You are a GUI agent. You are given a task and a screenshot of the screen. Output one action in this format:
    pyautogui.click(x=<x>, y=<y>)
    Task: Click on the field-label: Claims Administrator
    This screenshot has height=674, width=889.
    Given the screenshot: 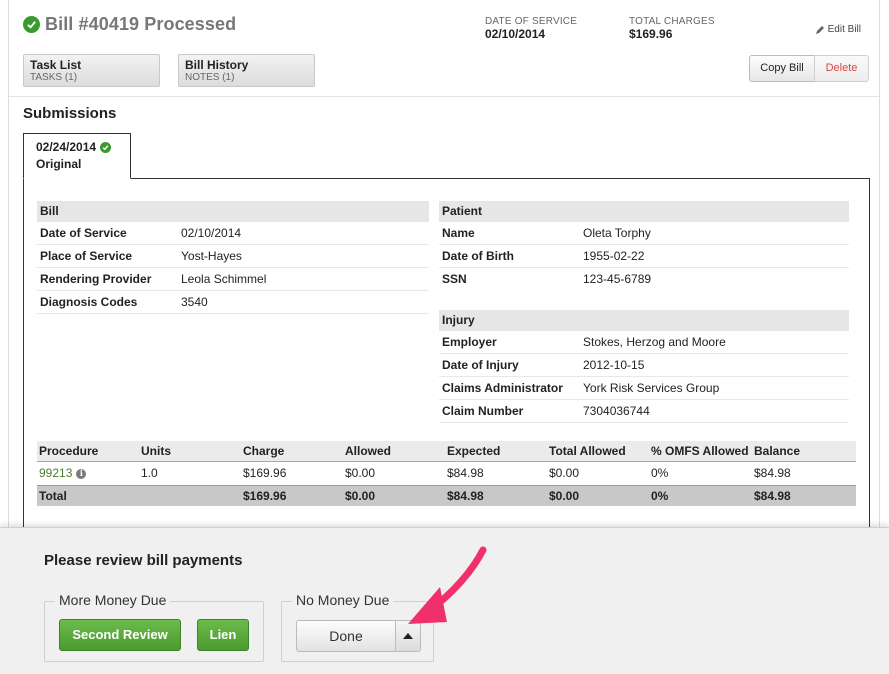 What is the action you would take?
    pyautogui.click(x=502, y=388)
    